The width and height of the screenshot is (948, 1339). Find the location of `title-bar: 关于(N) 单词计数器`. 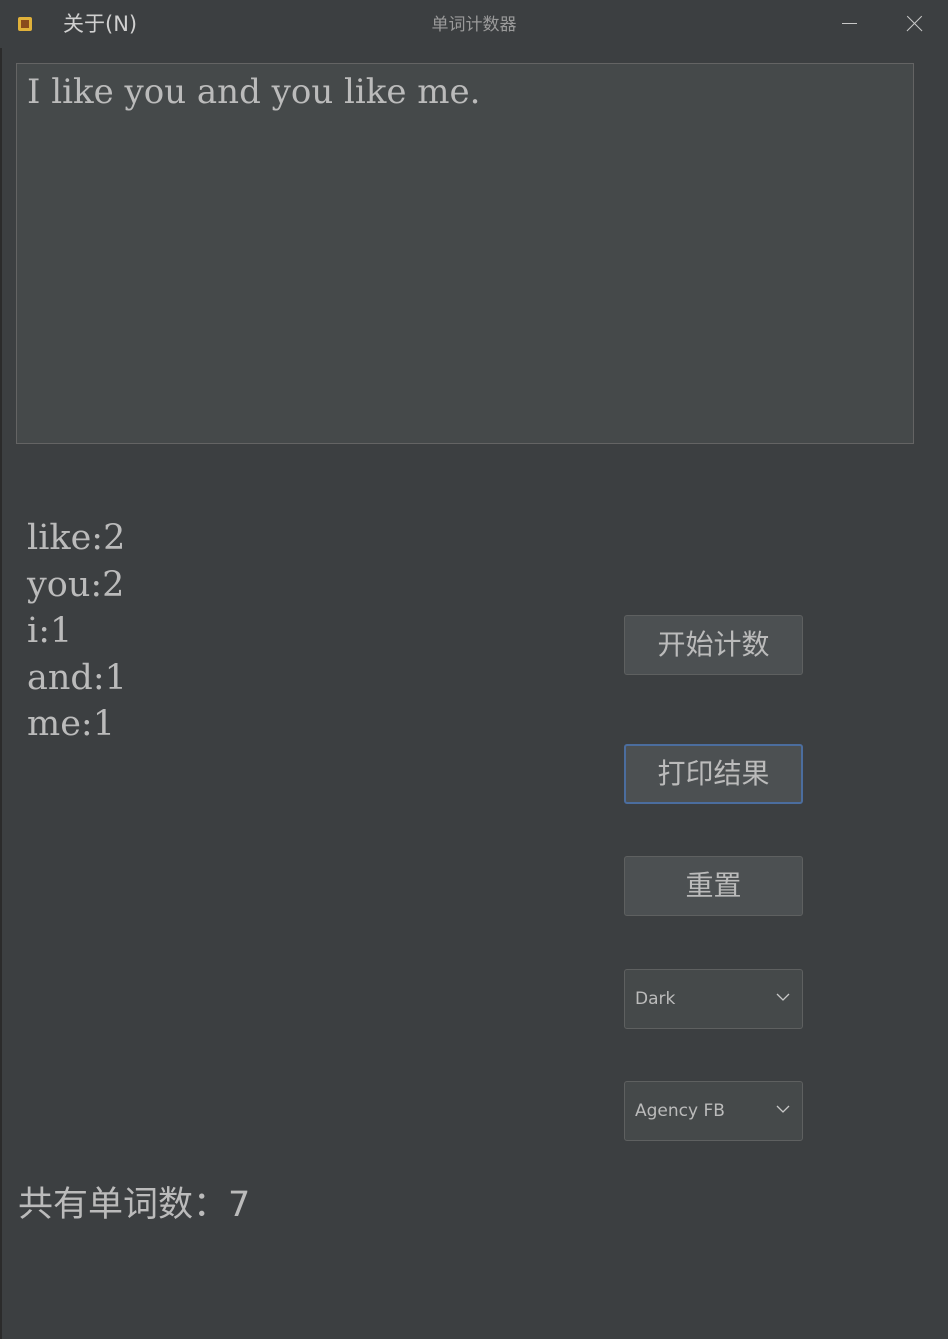

title-bar: 关于(N) 单词计数器 is located at coordinates (474, 24).